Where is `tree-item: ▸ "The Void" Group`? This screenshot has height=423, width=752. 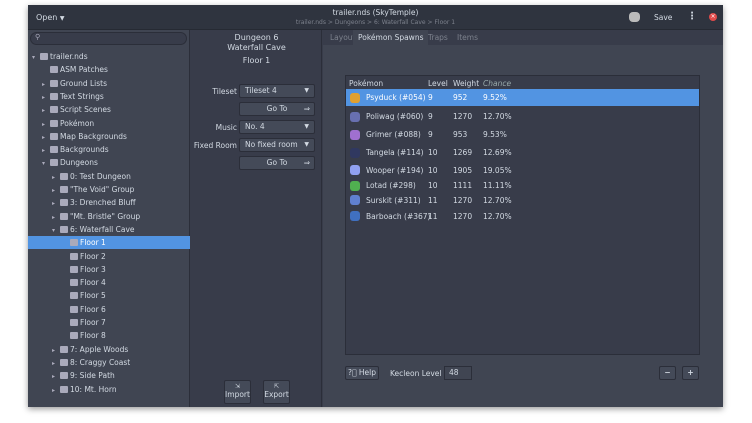 tree-item: ▸ "The Void" Group is located at coordinates (109, 189).